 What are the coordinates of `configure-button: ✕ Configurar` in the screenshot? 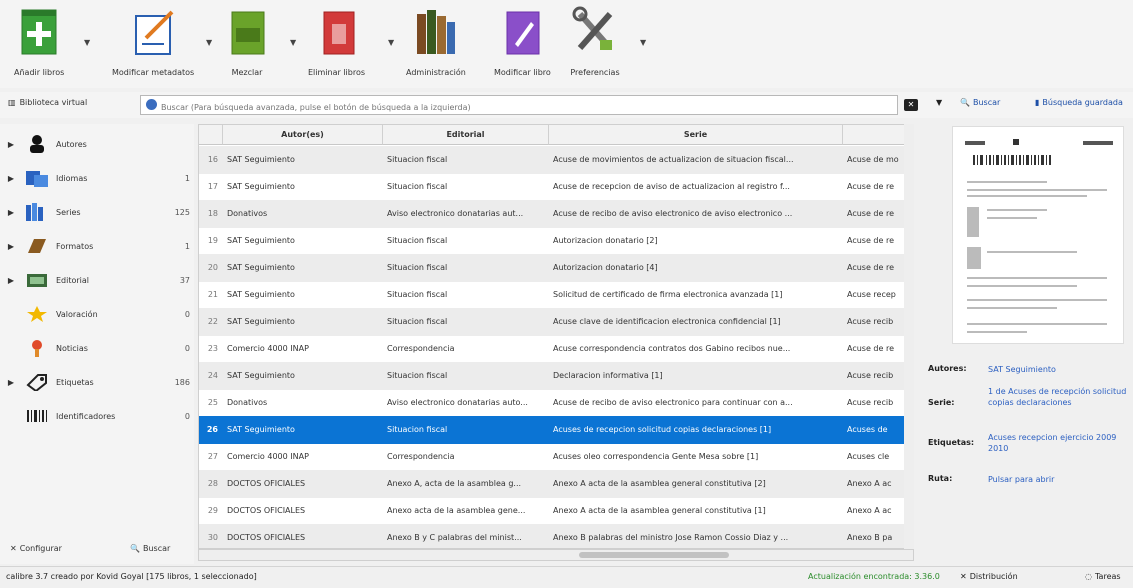 It's located at (36, 548).